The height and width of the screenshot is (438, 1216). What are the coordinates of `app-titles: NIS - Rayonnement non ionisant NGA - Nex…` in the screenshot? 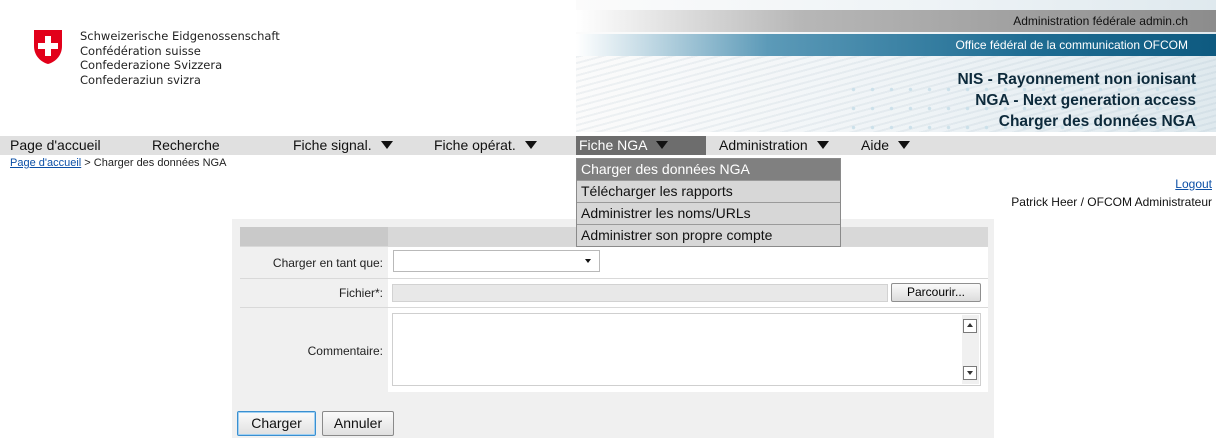 It's located at (1076, 100).